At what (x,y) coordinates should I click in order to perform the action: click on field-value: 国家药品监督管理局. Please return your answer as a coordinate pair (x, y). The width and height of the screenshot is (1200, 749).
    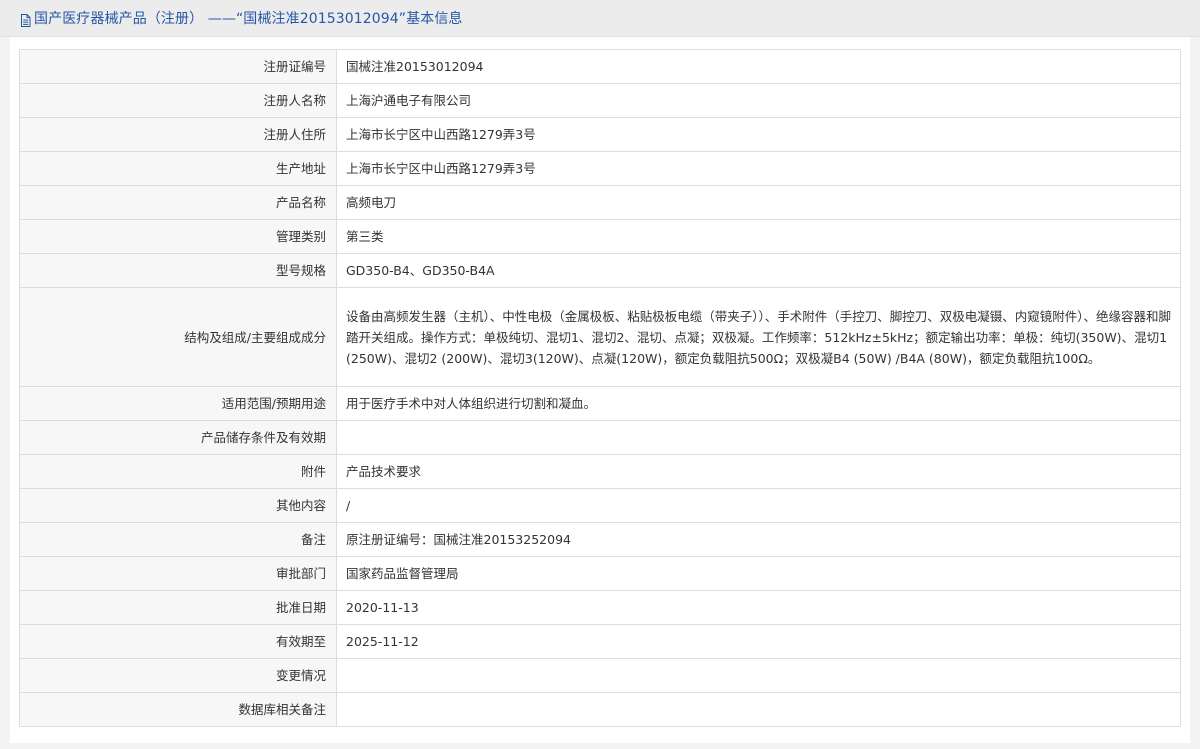
    Looking at the image, I should click on (758, 573).